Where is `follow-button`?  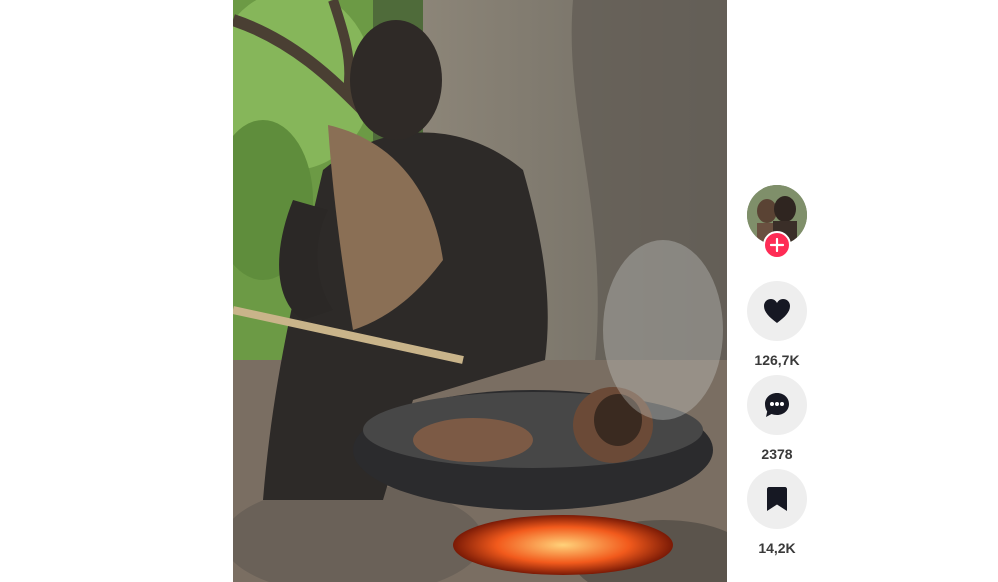
follow-button is located at coordinates (777, 245).